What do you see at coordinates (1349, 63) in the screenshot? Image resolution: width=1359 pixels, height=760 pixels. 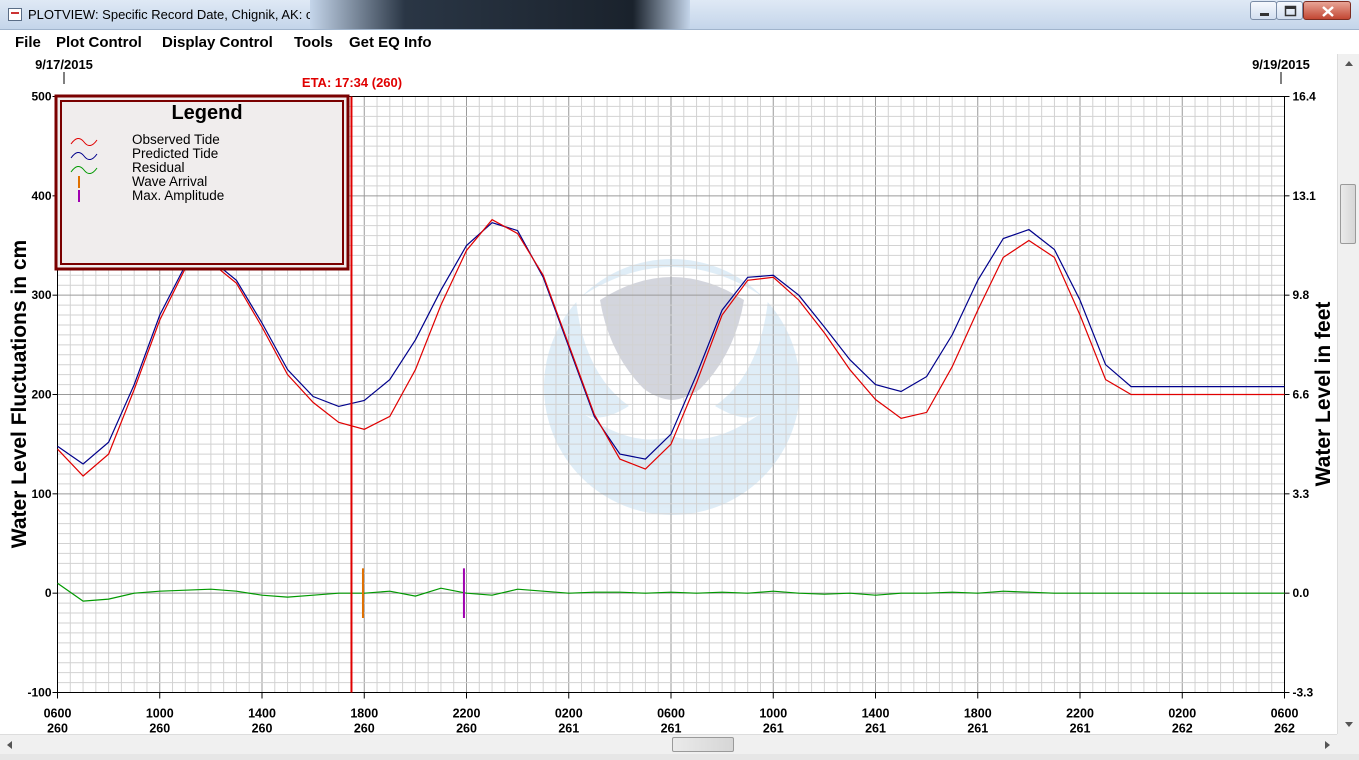 I see `scroll-up-icon` at bounding box center [1349, 63].